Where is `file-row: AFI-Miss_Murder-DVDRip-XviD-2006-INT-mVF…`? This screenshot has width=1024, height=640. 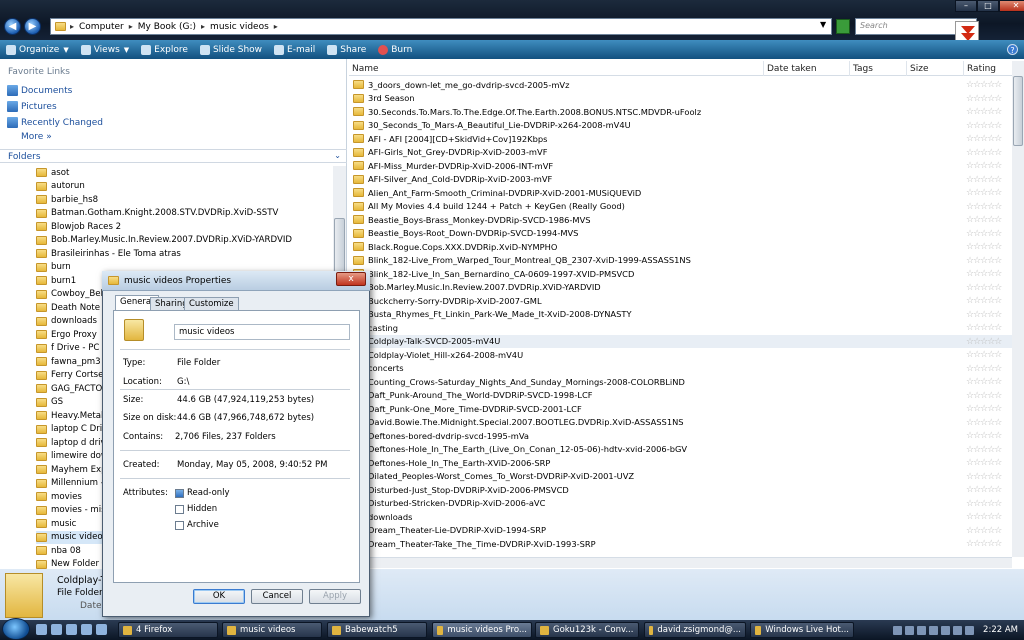
file-row: AFI-Miss_Murder-DVDRip-XviD-2006-INT-mVF… is located at coordinates (680, 166).